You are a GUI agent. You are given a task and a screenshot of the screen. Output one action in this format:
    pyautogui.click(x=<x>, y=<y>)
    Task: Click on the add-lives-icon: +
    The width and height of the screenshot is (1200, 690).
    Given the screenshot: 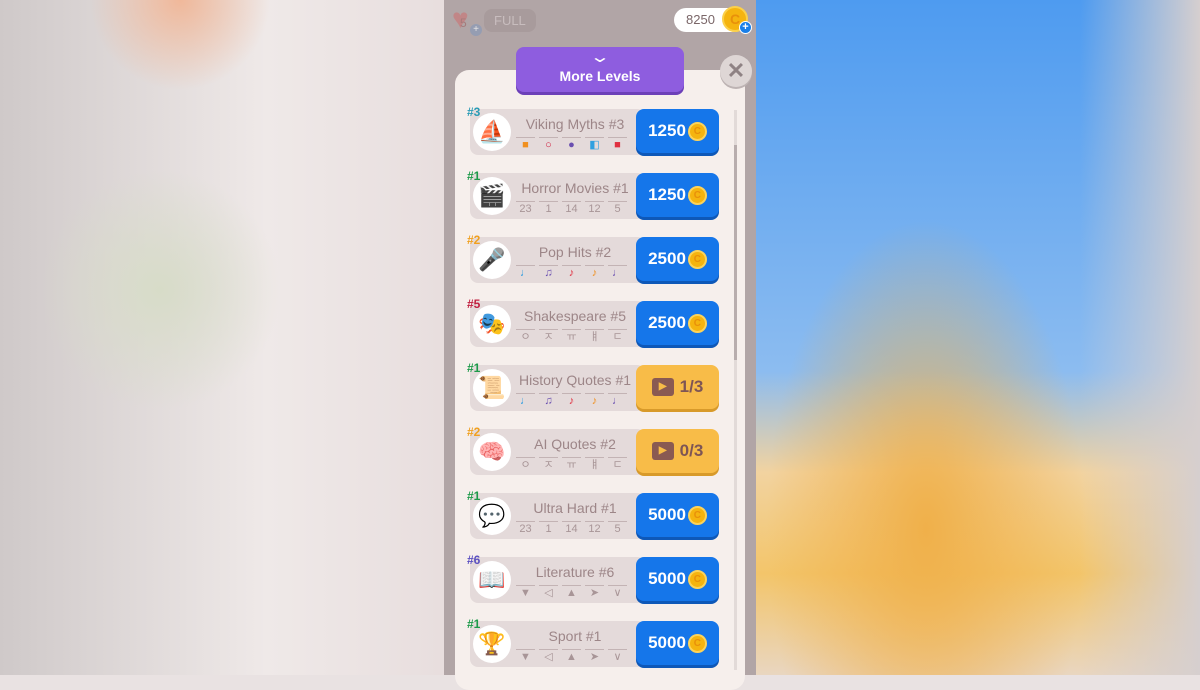 What is the action you would take?
    pyautogui.click(x=476, y=30)
    